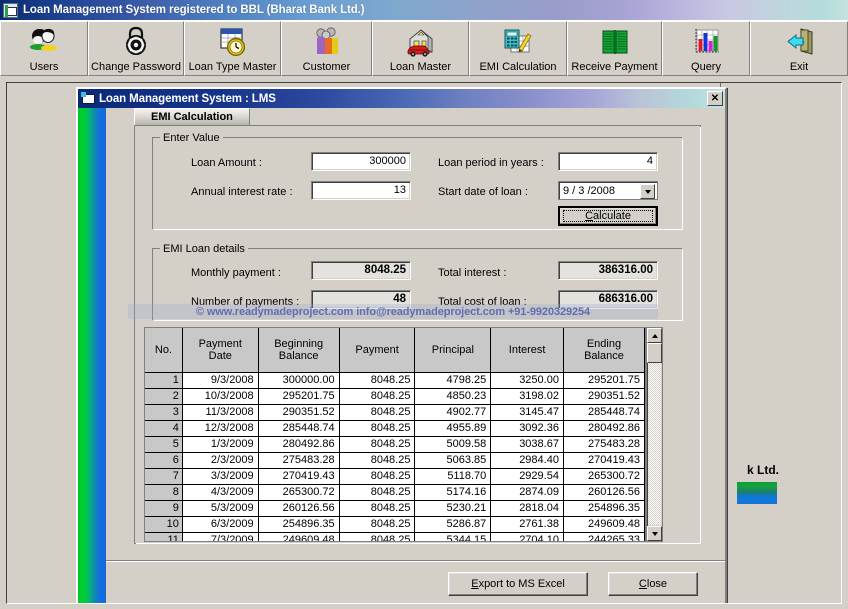  What do you see at coordinates (527, 428) in the screenshot?
I see `table-cell: 3092.36` at bounding box center [527, 428].